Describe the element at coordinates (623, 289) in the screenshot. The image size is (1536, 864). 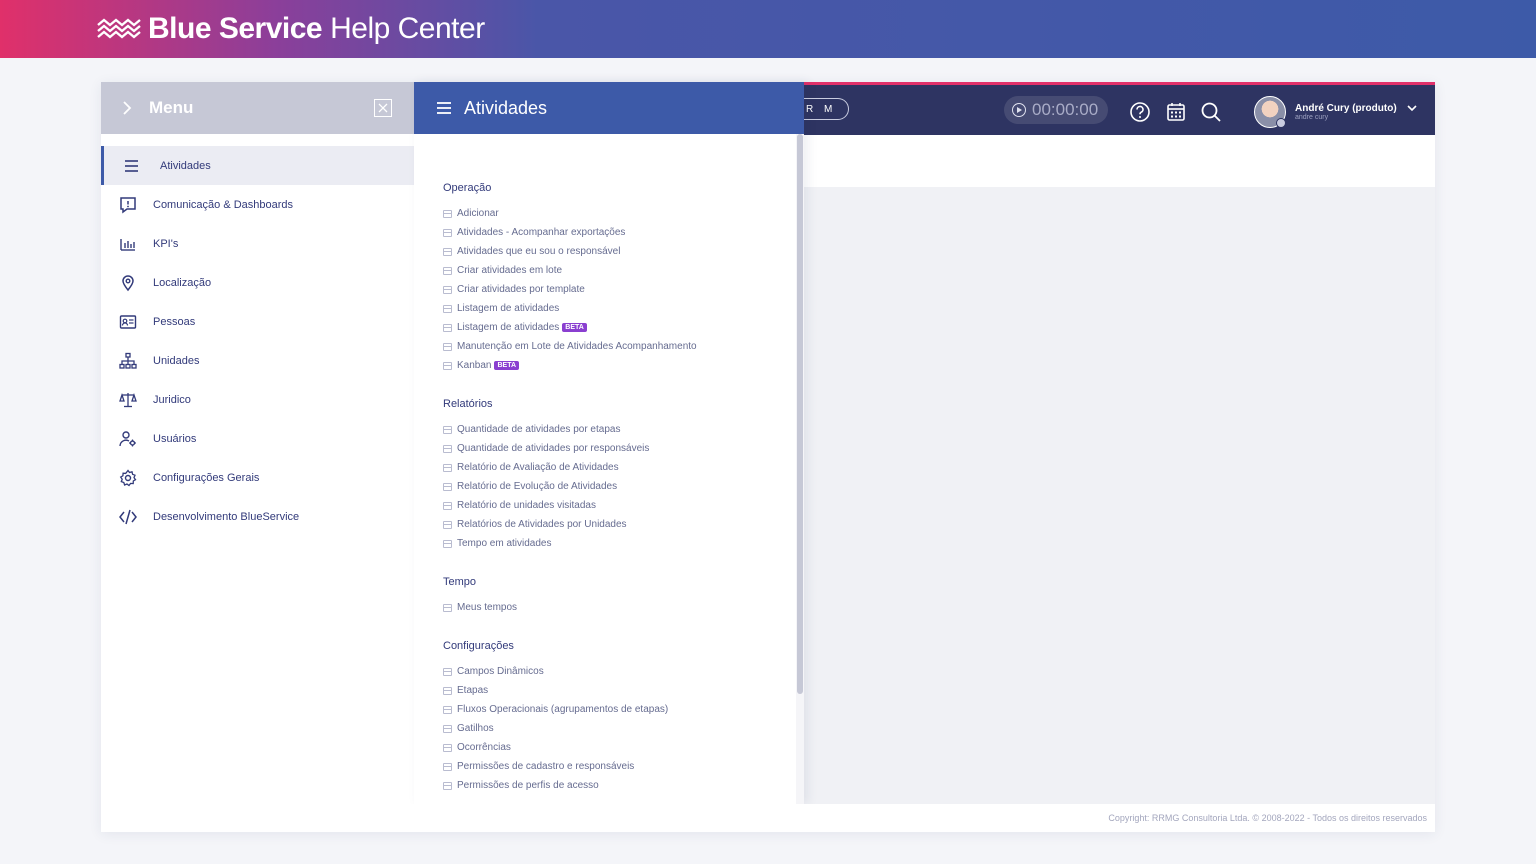
I see `submenu-link: Criar atividades por template` at that location.